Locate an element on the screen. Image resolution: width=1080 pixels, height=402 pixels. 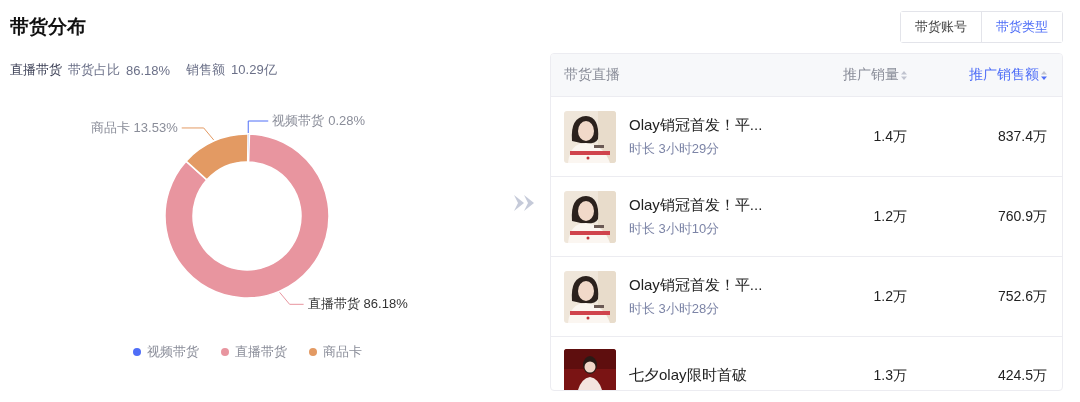
double-arrow-icon is located at coordinates (525, 203).